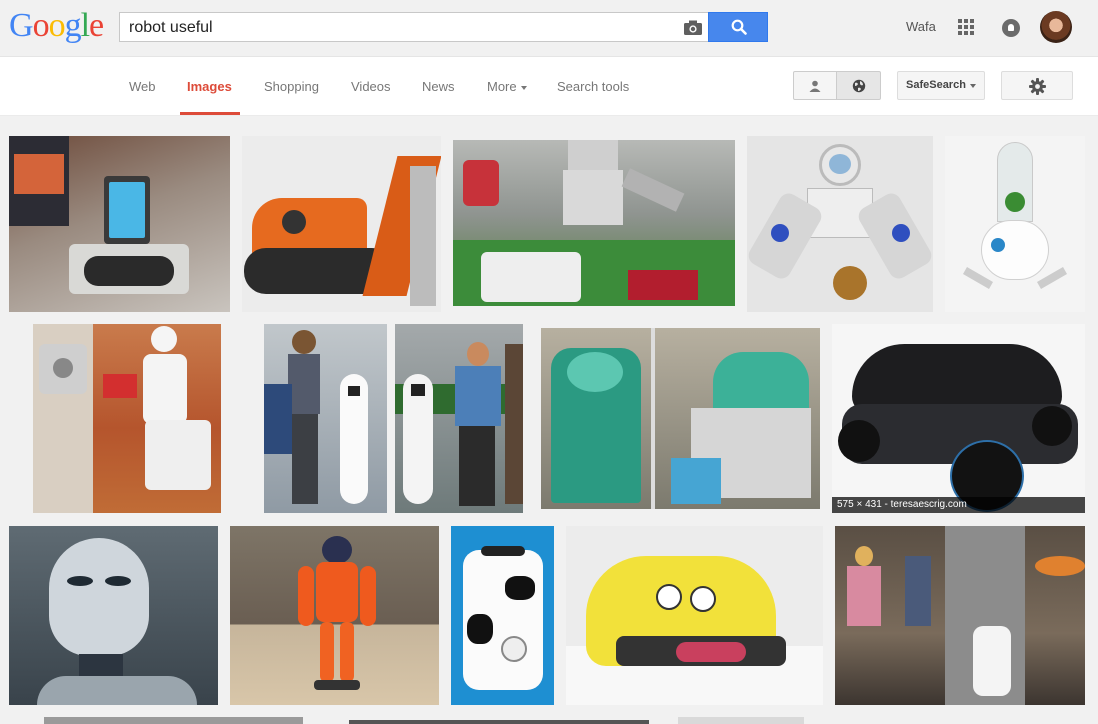 This screenshot has width=1098, height=724. What do you see at coordinates (171, 27) in the screenshot?
I see `search-query-text: robot useful` at bounding box center [171, 27].